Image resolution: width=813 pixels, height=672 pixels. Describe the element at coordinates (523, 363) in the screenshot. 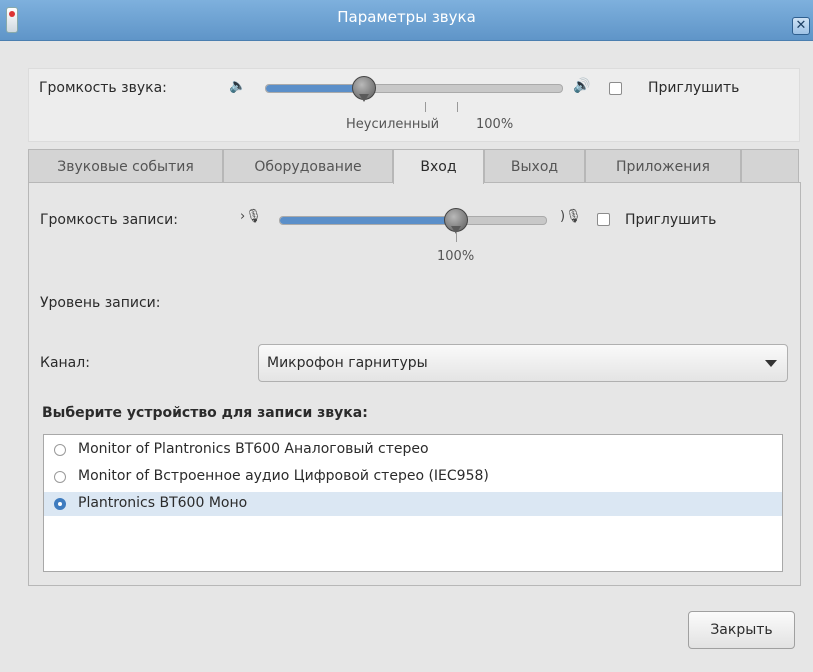

I see `channel-select: Микрофон гарнитуры` at that location.